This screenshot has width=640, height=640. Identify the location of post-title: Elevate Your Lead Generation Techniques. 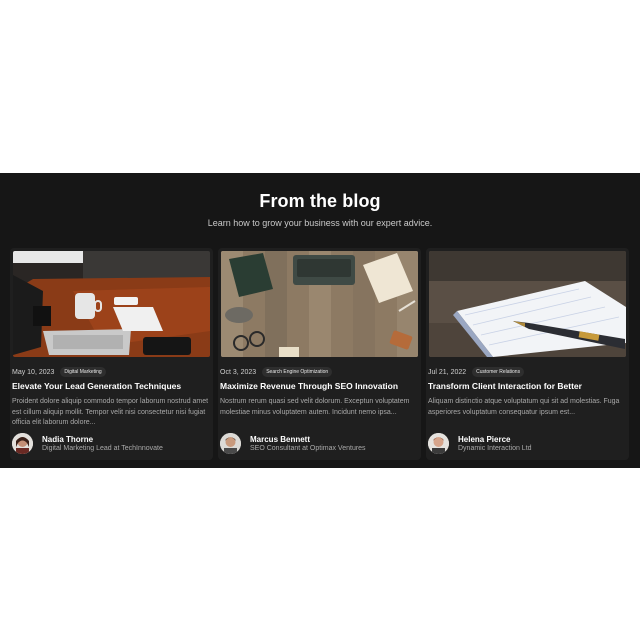
(111, 386).